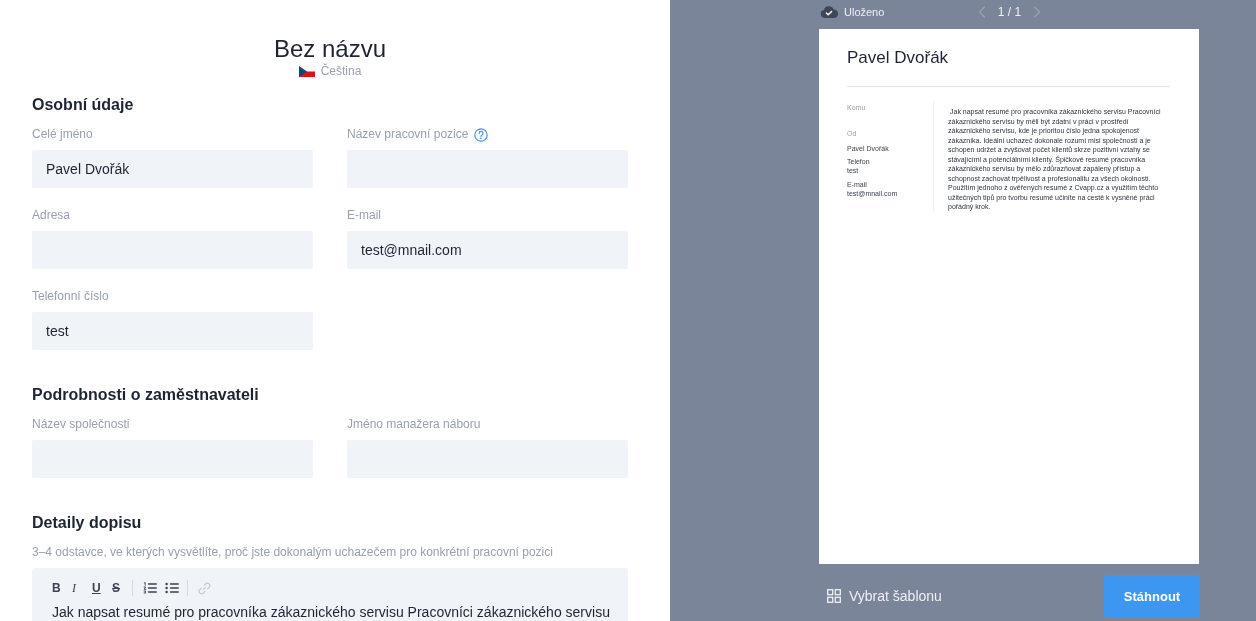 Image resolution: width=1256 pixels, height=621 pixels. I want to click on field-label: Jméno manažera náboru, so click(414, 424).